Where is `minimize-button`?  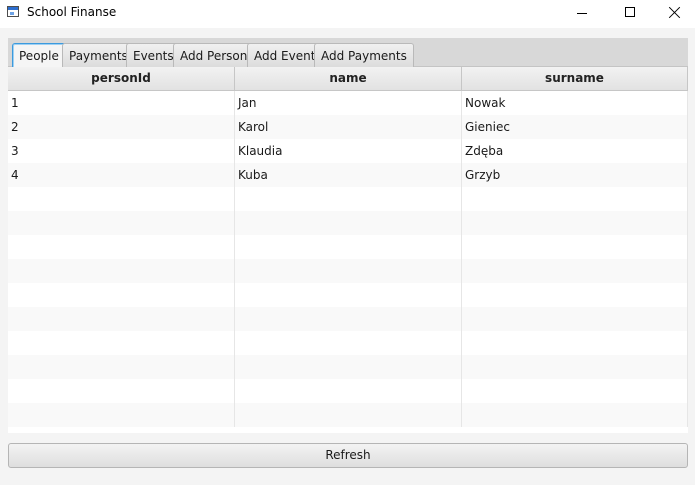 minimize-button is located at coordinates (580, 14).